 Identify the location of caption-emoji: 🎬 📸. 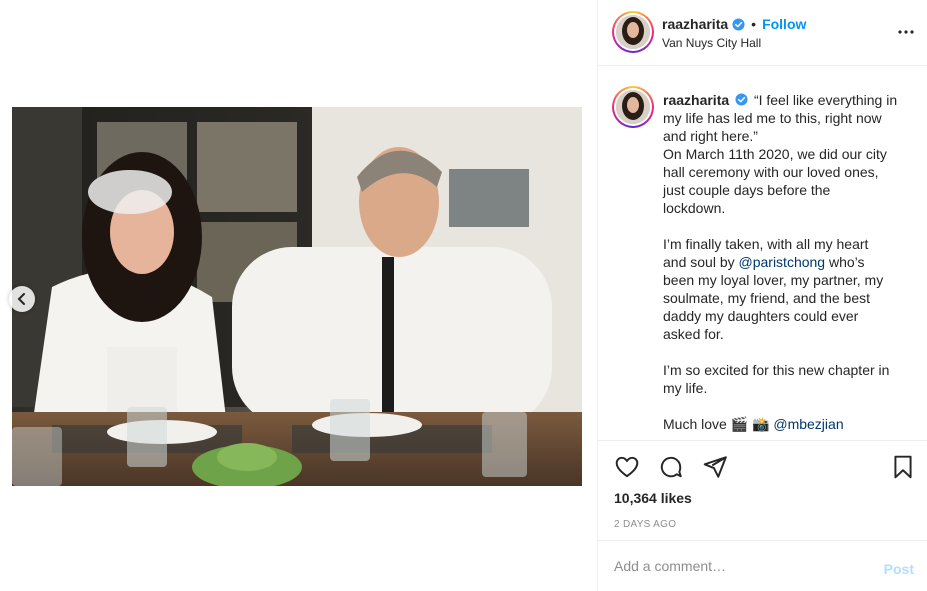
(750, 424).